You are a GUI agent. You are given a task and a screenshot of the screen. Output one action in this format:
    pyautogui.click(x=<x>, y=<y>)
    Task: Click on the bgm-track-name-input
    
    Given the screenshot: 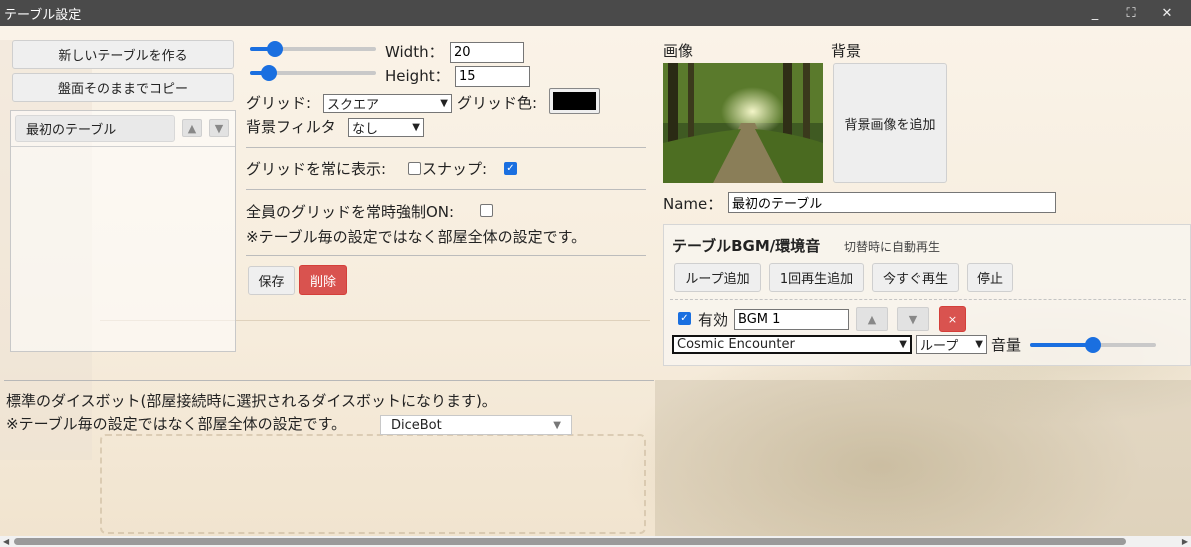 What is the action you would take?
    pyautogui.click(x=791, y=319)
    